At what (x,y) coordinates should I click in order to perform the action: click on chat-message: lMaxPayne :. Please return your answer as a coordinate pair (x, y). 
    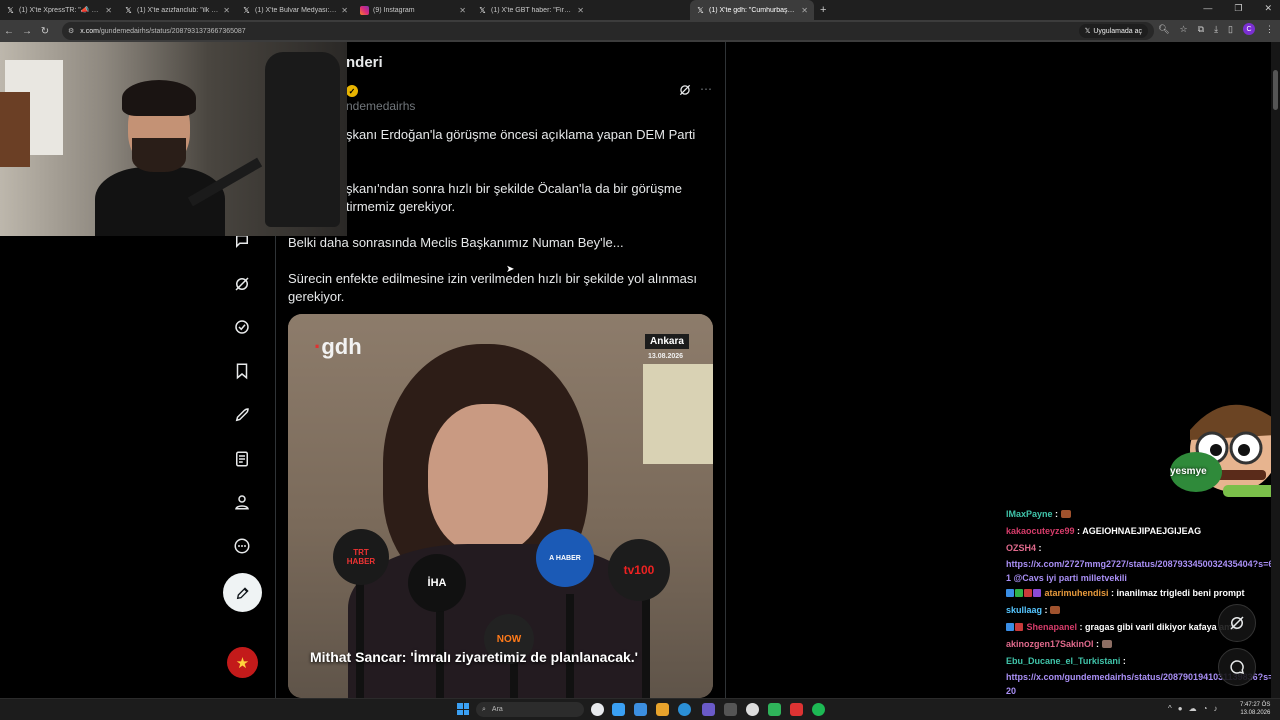
    Looking at the image, I should click on (1143, 514).